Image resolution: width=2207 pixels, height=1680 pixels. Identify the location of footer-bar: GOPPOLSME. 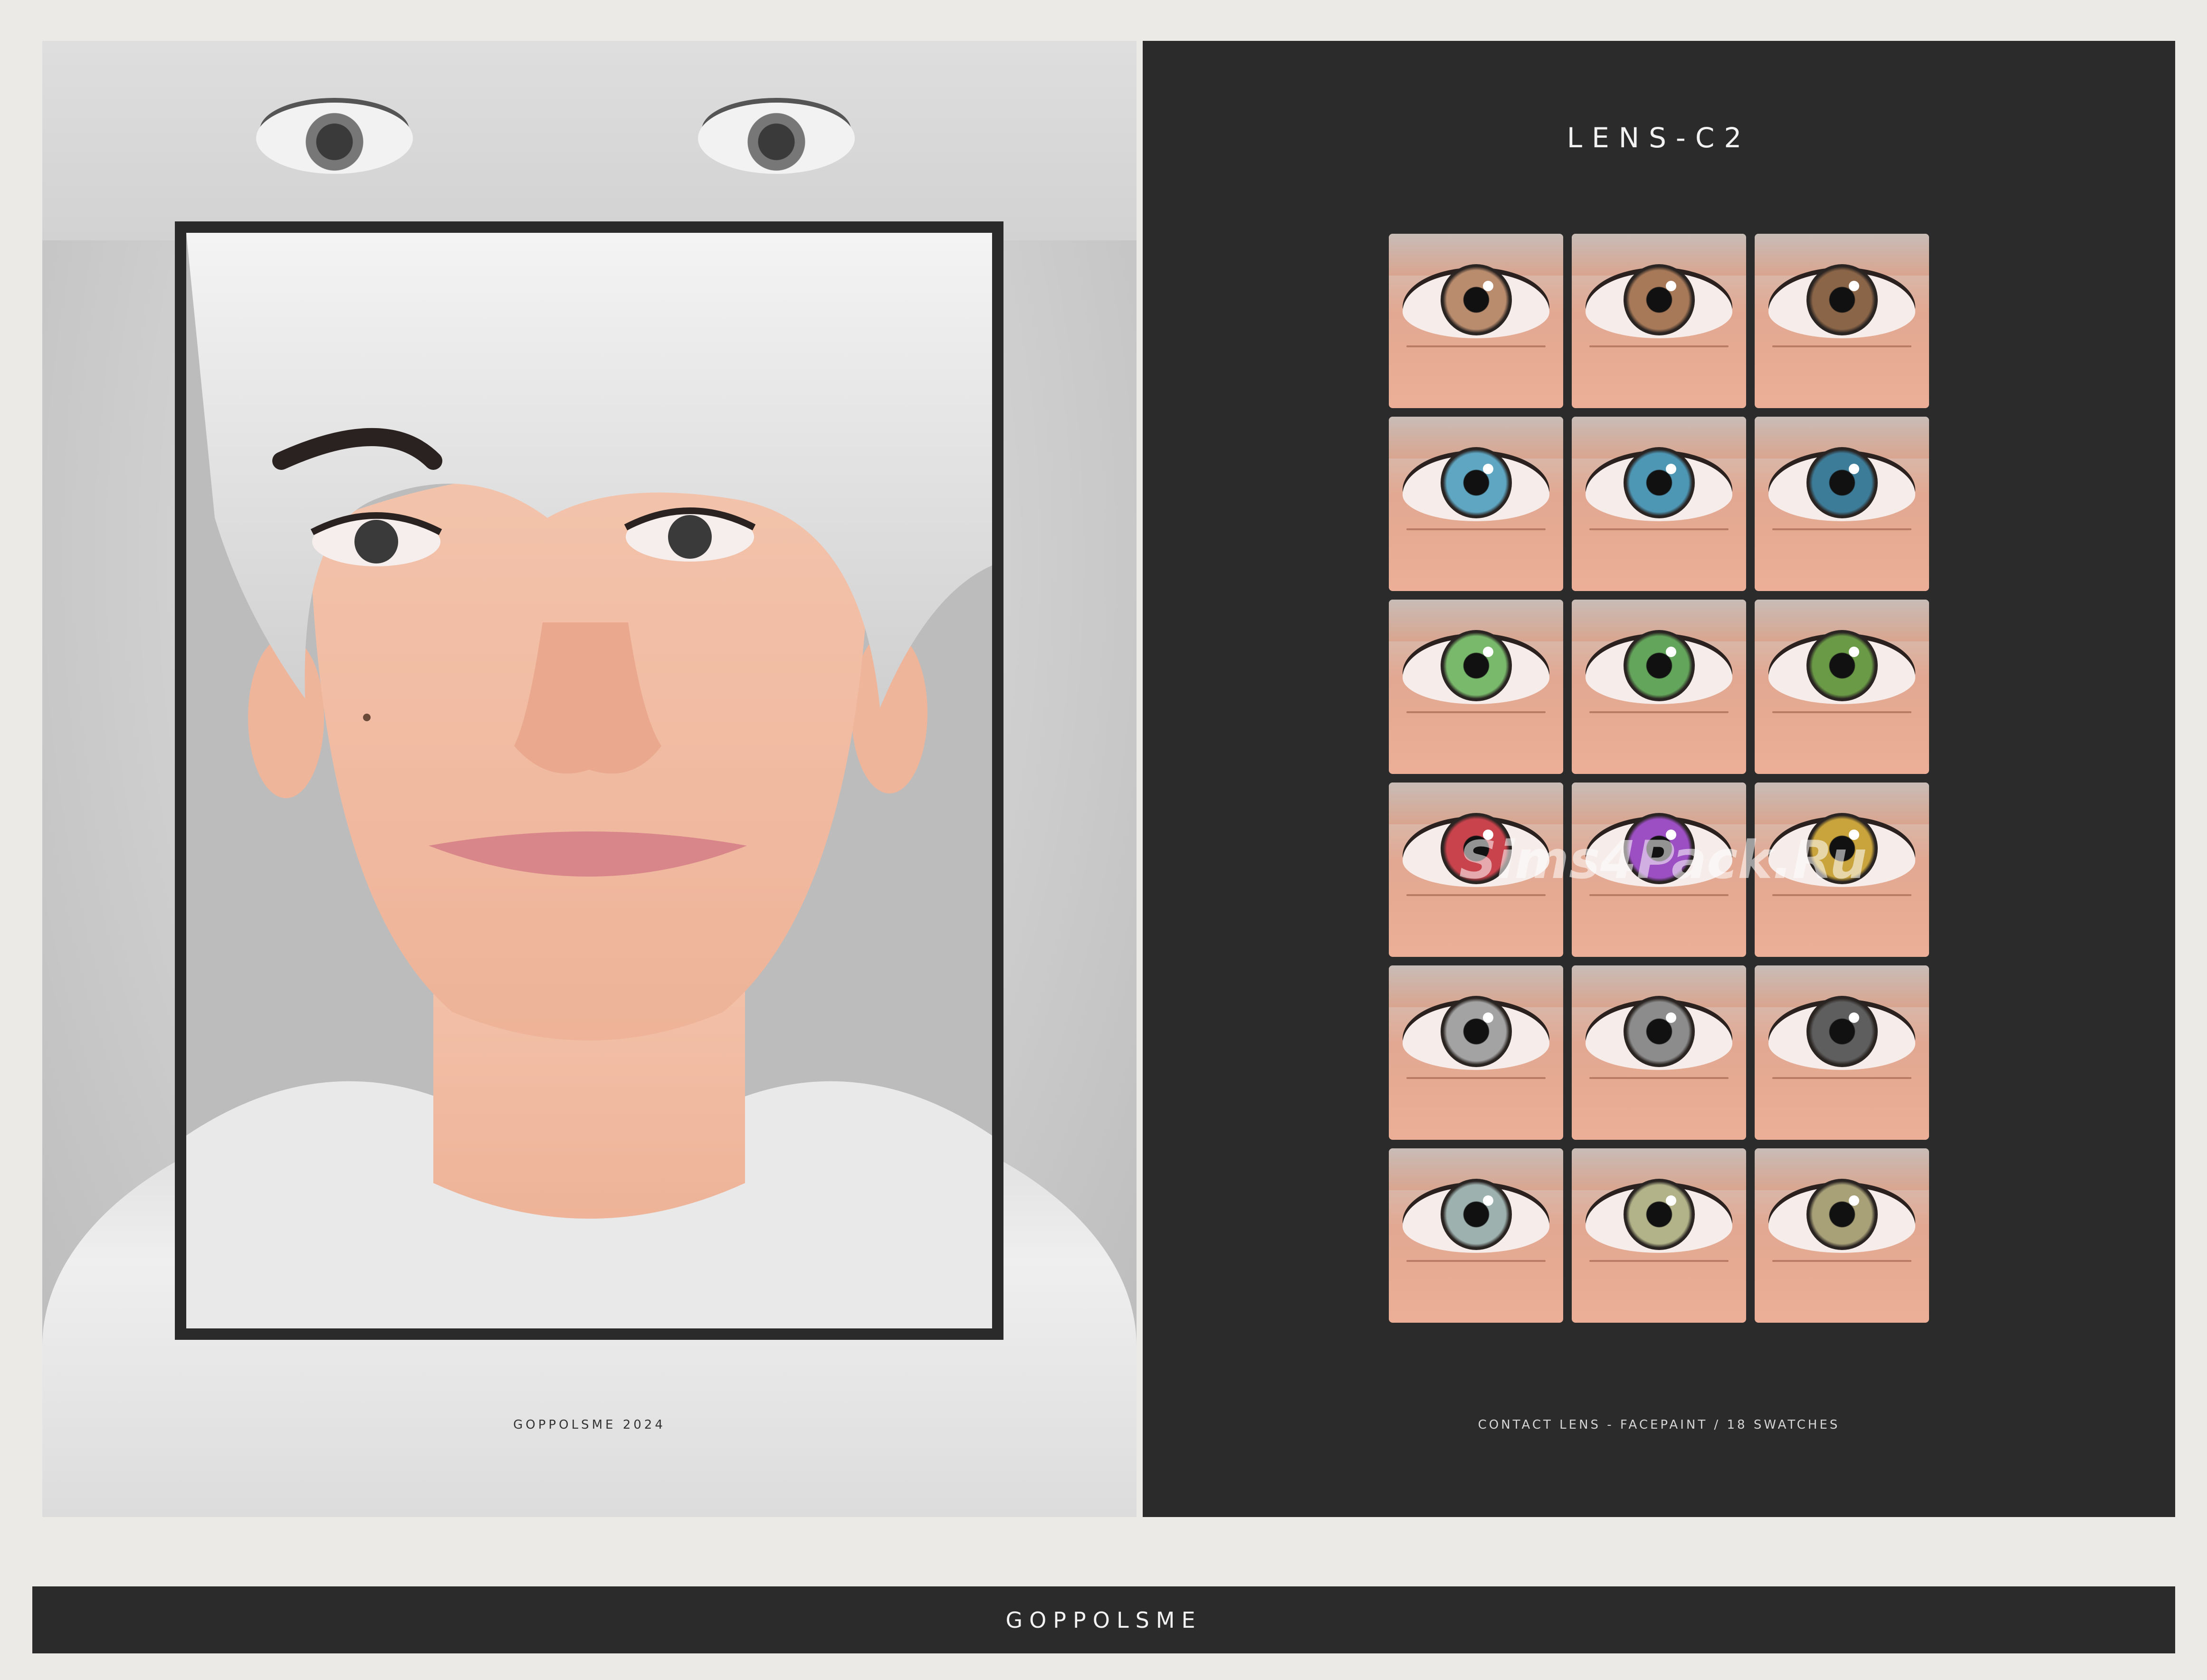
(1103, 1619).